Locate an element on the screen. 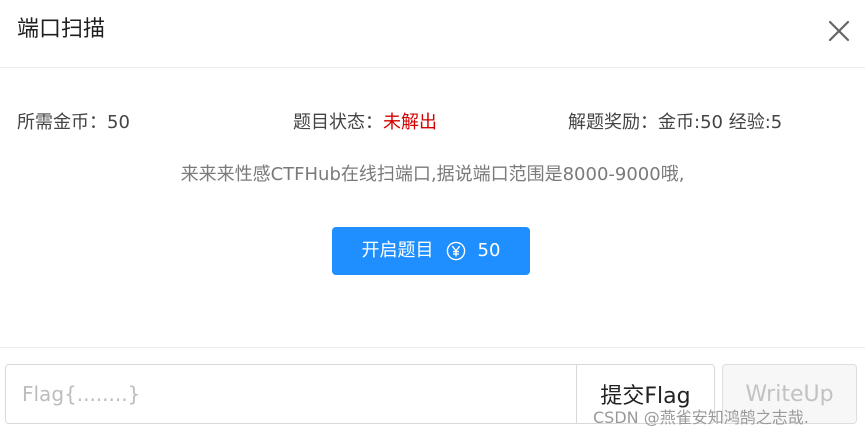 This screenshot has width=865, height=438. status-badge: 未解出 is located at coordinates (410, 122).